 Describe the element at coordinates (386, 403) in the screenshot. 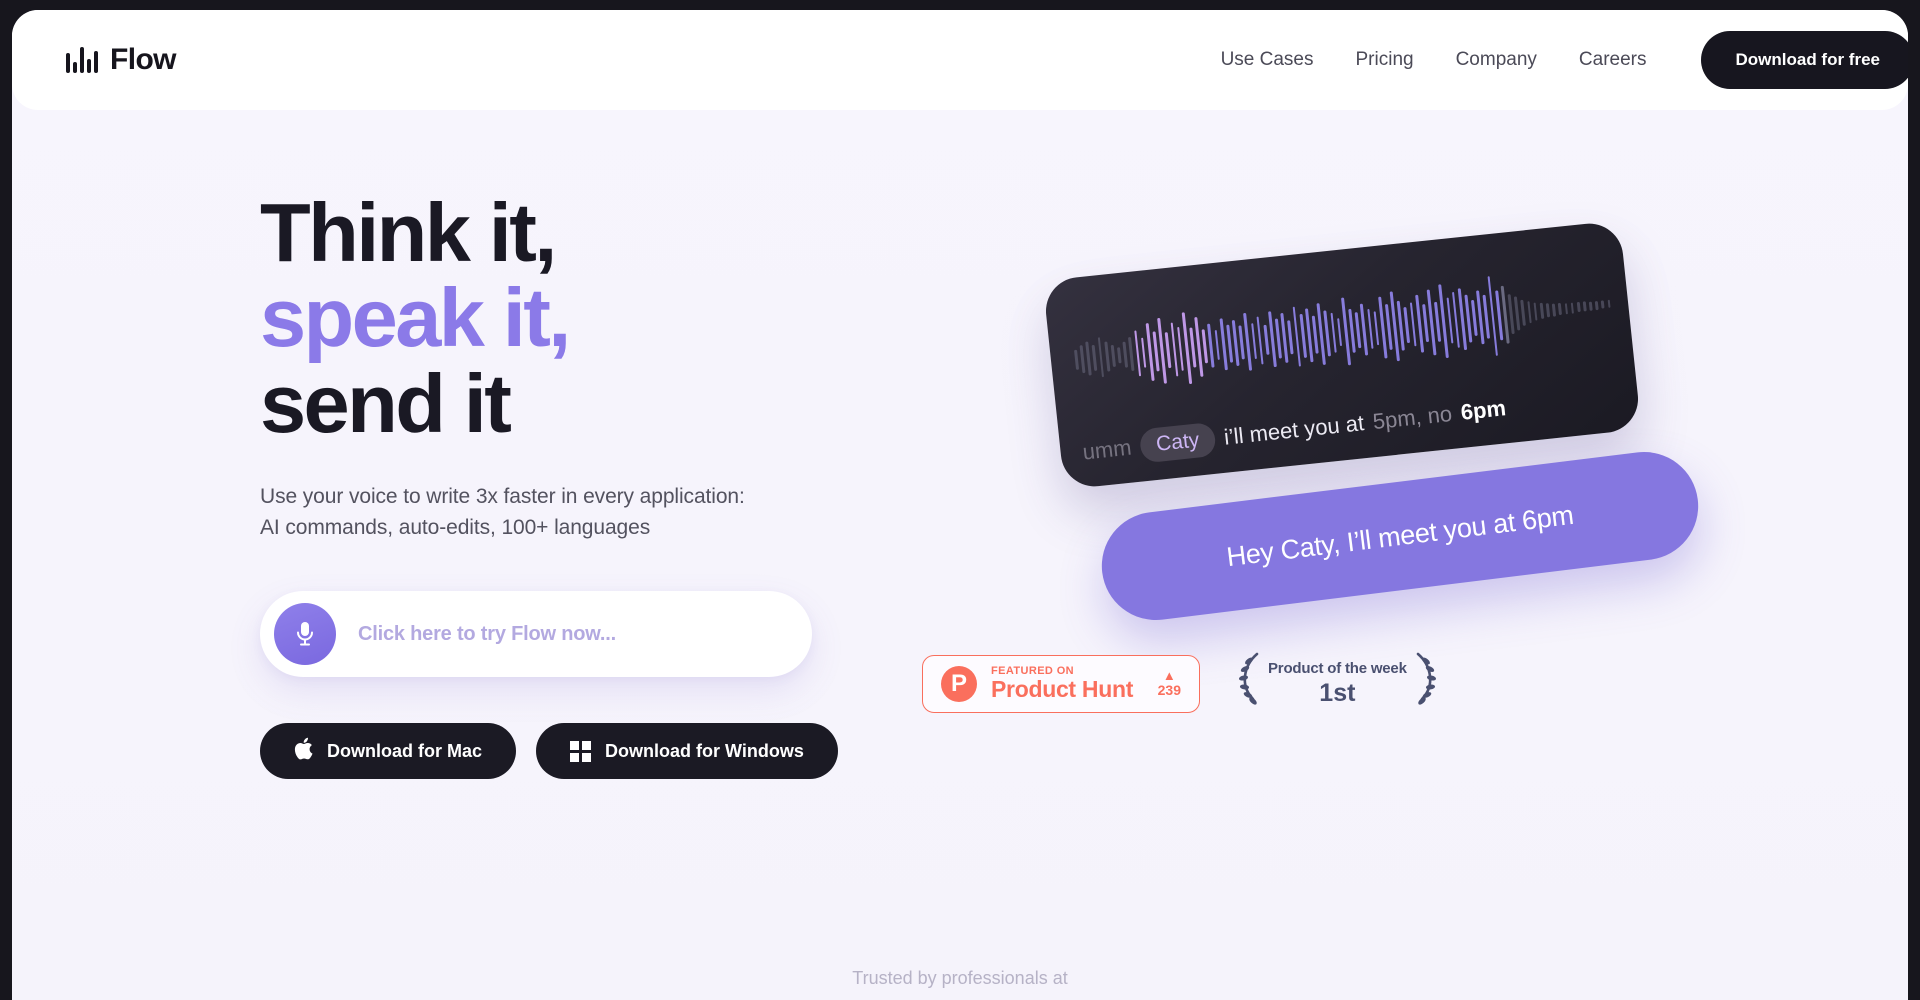

I see `headline-line-3: send it` at that location.